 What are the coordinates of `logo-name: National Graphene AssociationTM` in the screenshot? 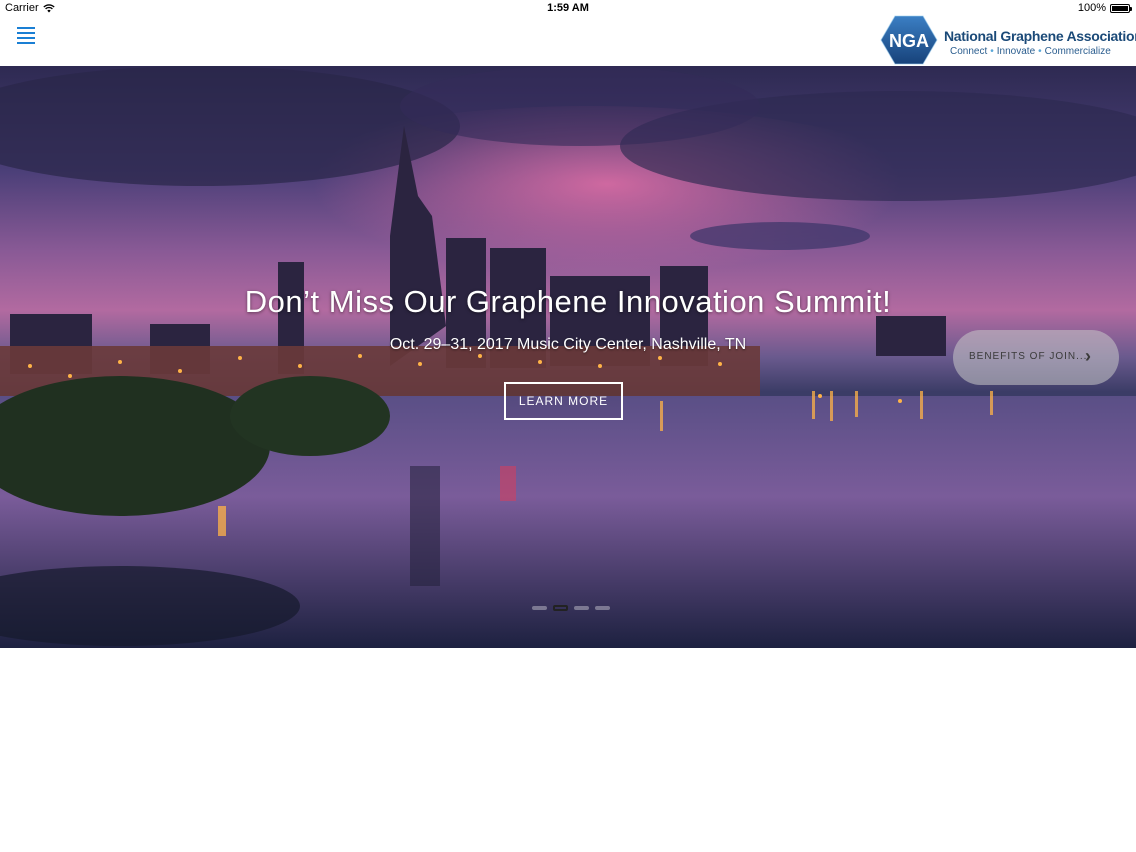 It's located at (1040, 36).